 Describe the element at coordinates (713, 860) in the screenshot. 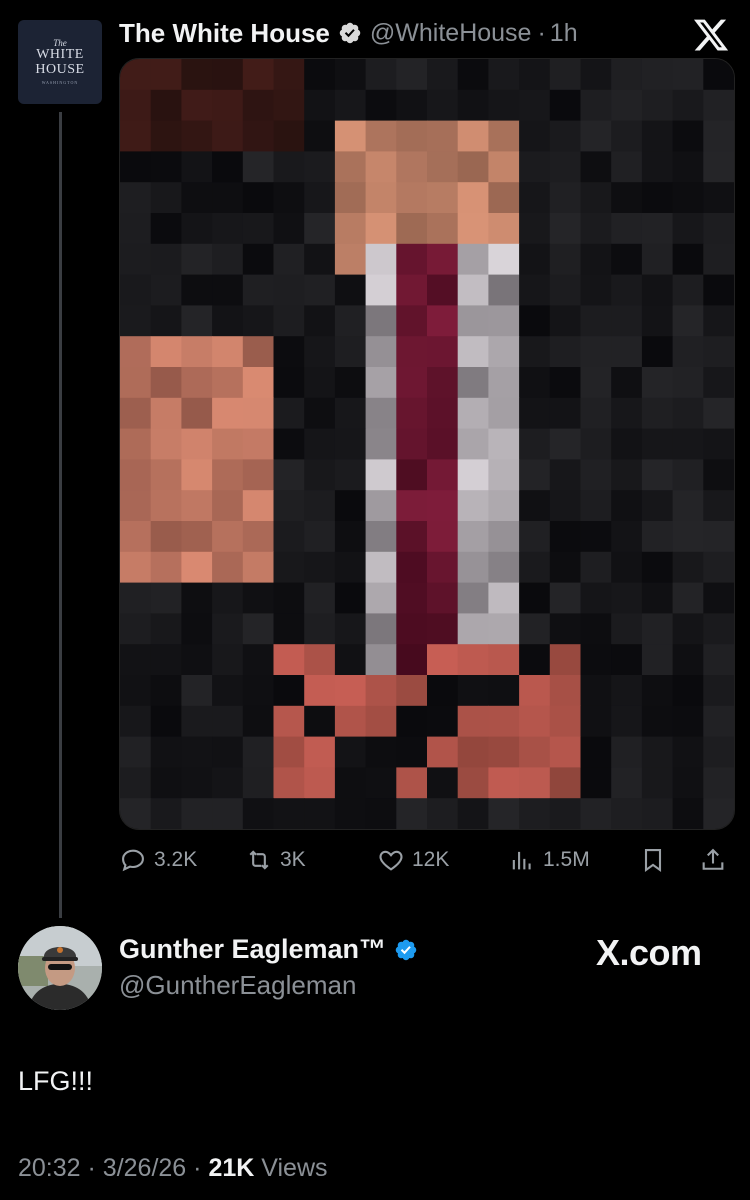

I see `share-button` at that location.